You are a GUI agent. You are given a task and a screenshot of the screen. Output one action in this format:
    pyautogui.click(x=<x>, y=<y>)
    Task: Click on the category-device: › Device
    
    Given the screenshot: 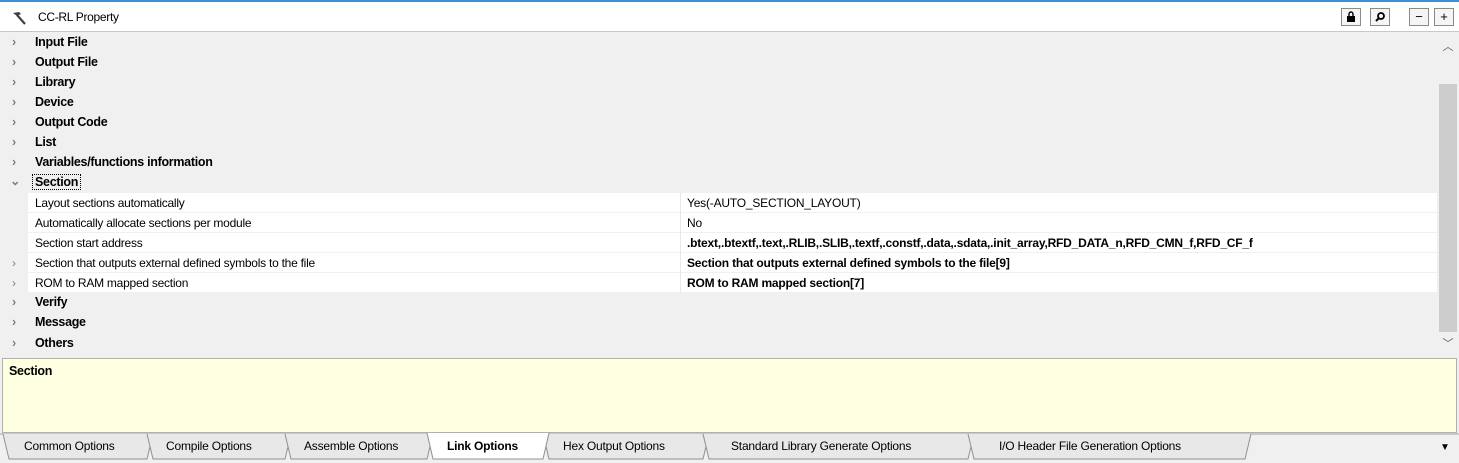 What is the action you would take?
    pyautogui.click(x=718, y=102)
    